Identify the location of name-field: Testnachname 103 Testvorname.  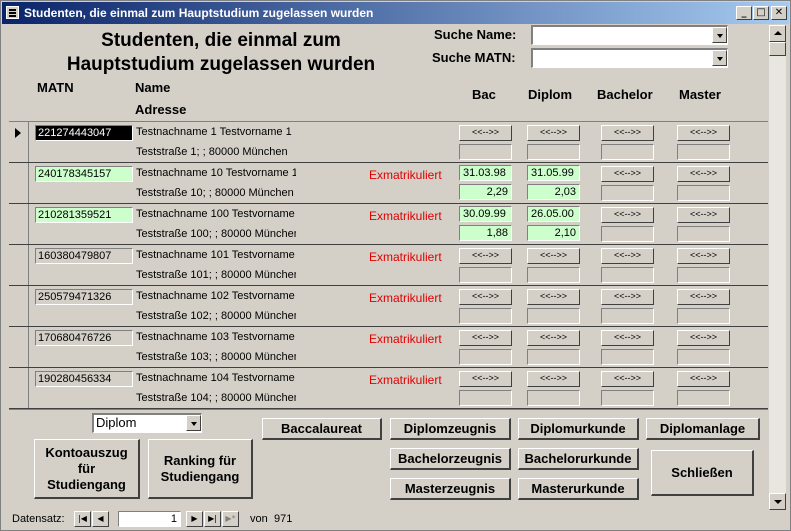
(216, 337).